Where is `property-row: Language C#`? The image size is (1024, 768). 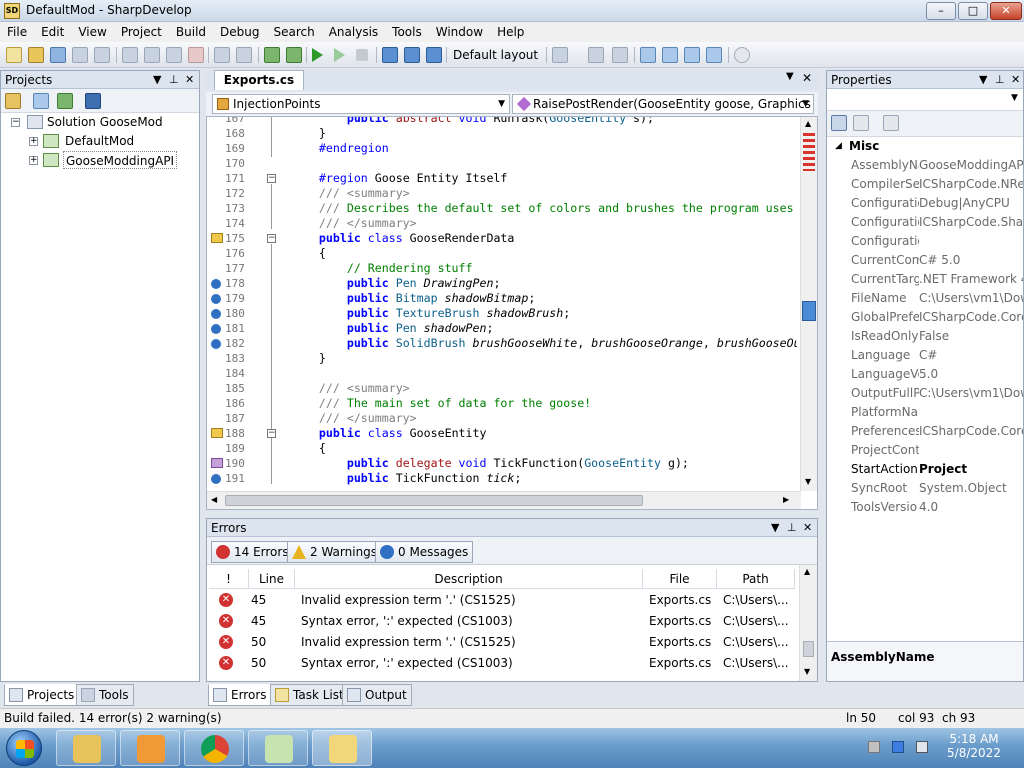
property-row: Language C# is located at coordinates (925, 355).